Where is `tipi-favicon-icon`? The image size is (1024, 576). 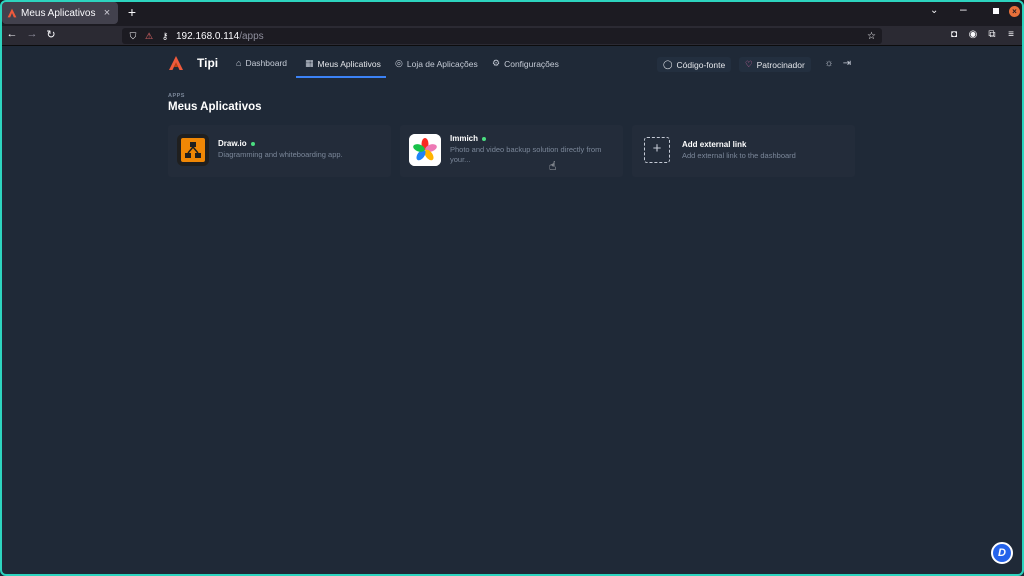
tipi-favicon-icon is located at coordinates (12, 13).